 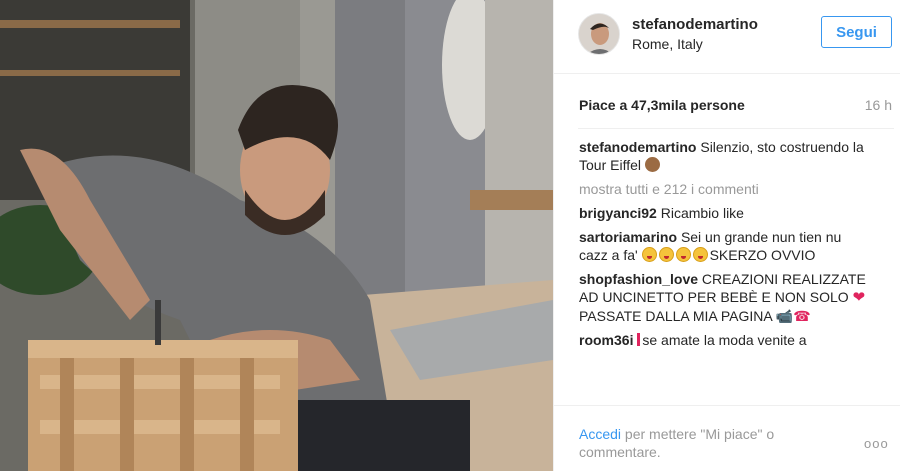 I want to click on avatar-image, so click(x=599, y=34).